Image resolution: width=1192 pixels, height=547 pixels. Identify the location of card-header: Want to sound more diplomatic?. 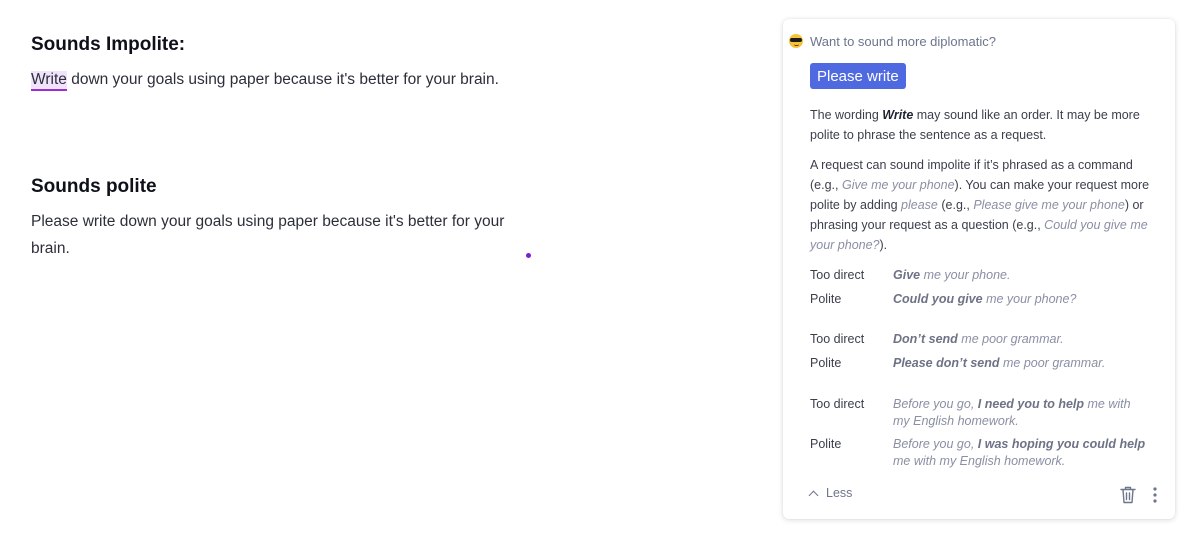
(892, 41).